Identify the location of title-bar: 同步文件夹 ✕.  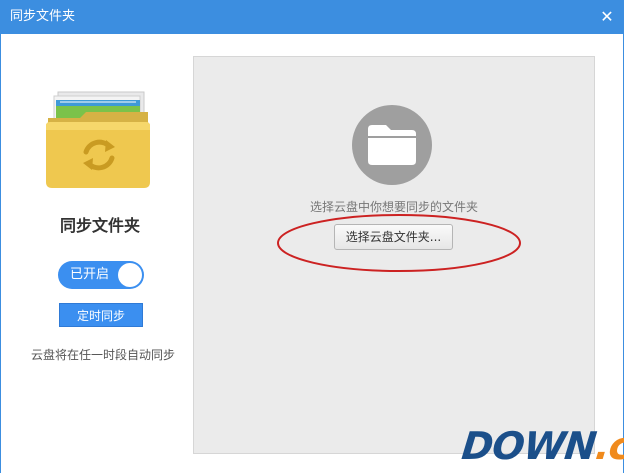
(312, 17).